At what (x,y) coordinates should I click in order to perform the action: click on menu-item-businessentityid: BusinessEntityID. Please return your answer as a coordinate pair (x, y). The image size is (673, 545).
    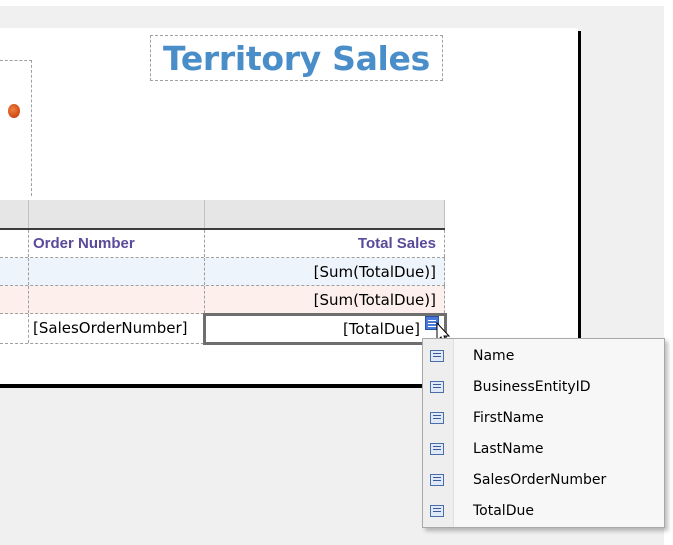
    Looking at the image, I should click on (543, 387).